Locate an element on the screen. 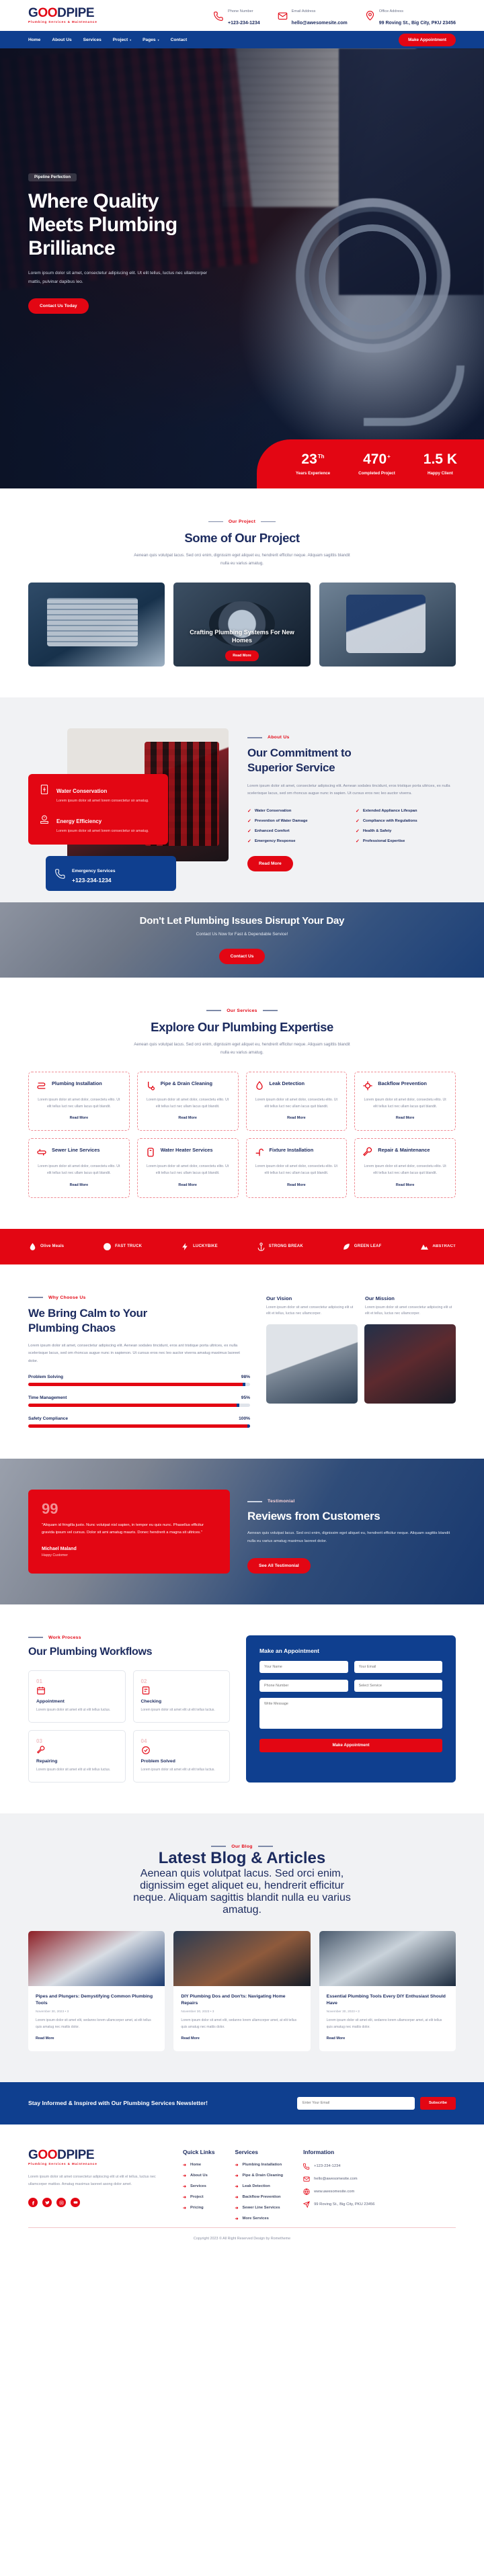 This screenshot has width=484, height=2576. footer-link-about: ➜ About Us is located at coordinates (199, 2176).